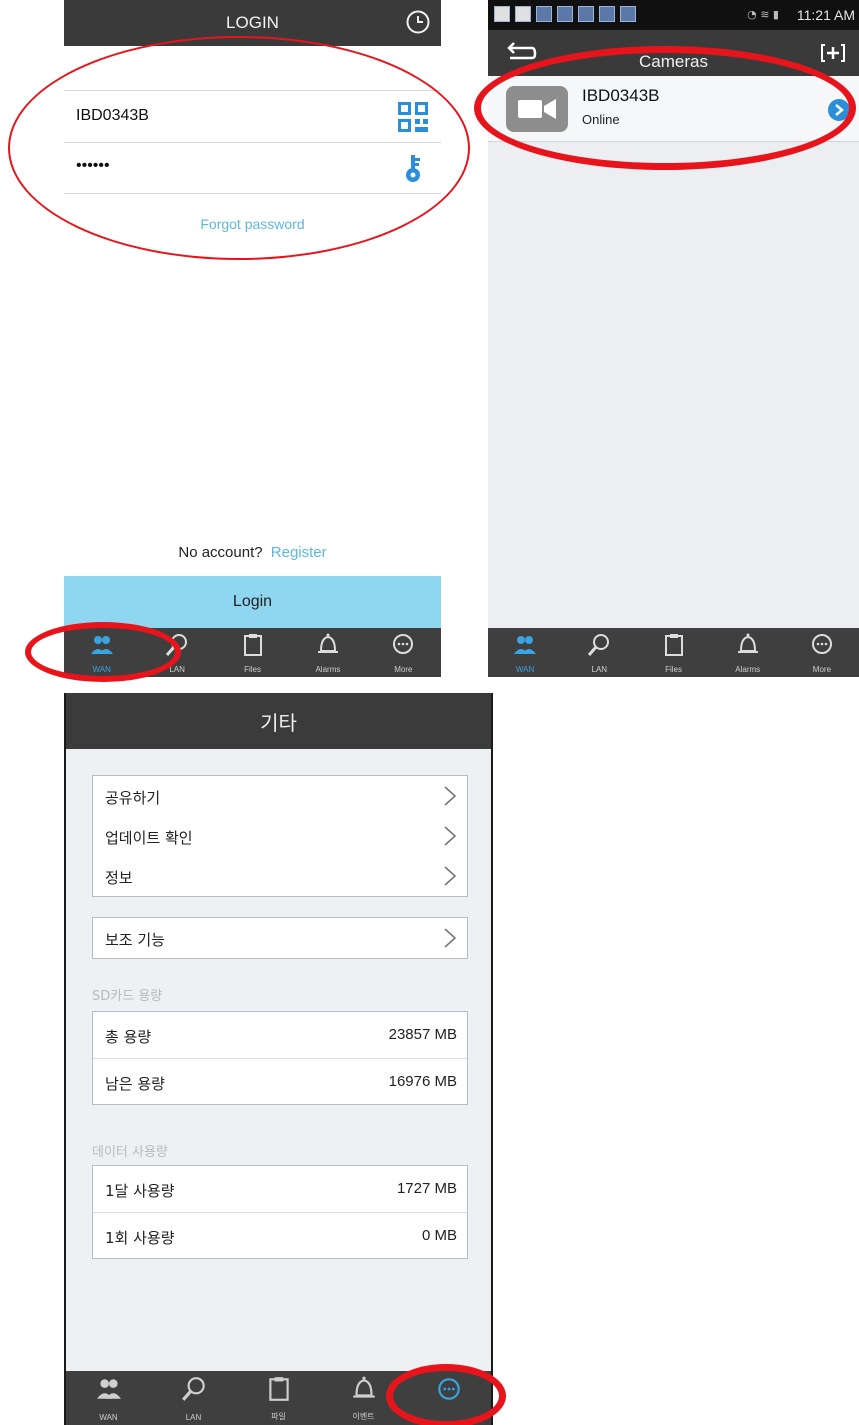 The width and height of the screenshot is (859, 1425). Describe the element at coordinates (252, 168) in the screenshot. I see `password-field: ••••••` at that location.